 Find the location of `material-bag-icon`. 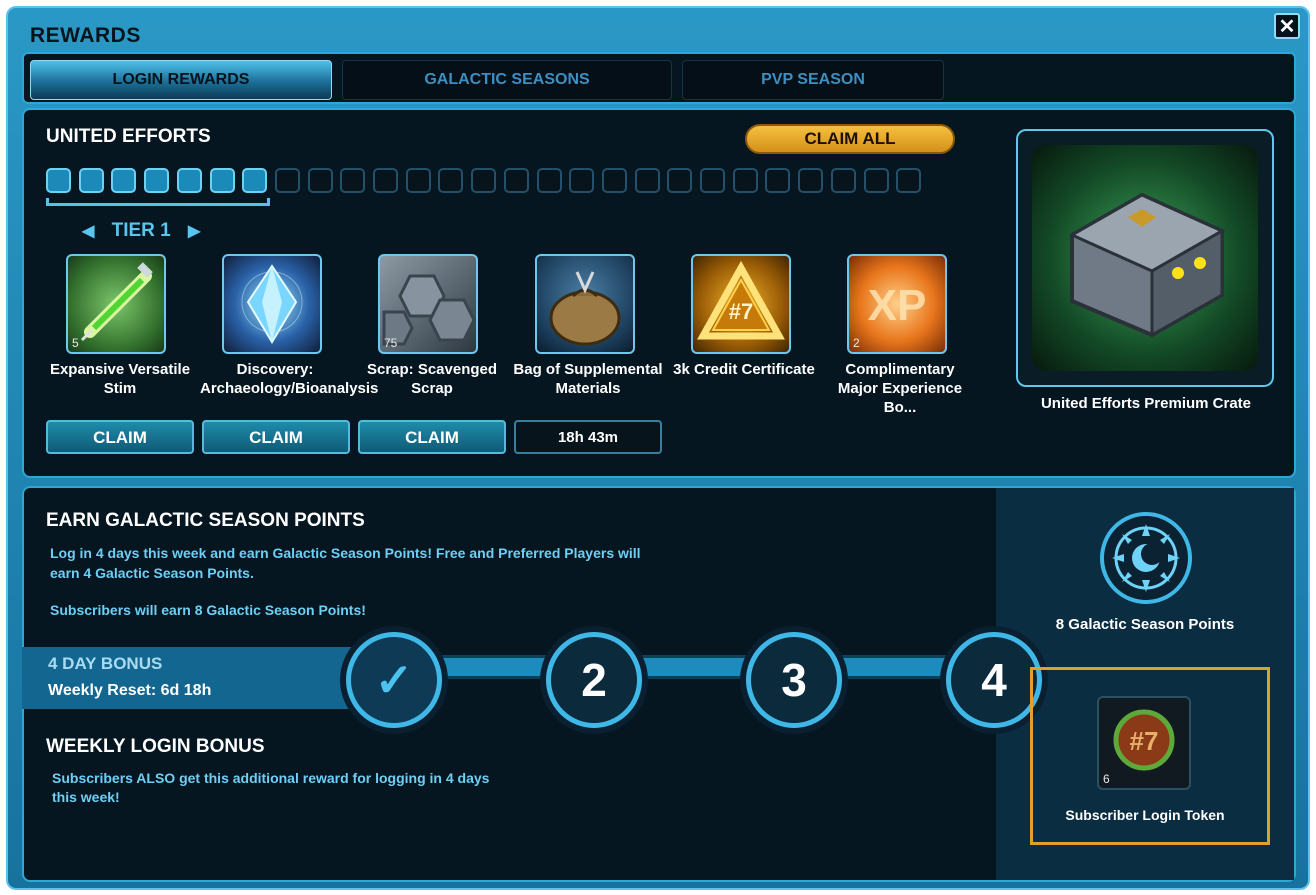

material-bag-icon is located at coordinates (585, 304).